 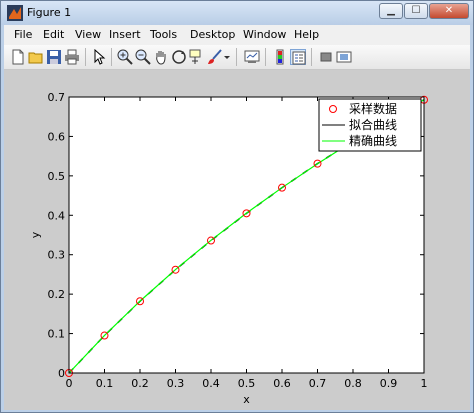 I want to click on legend-label-exact: 精确曲线, so click(x=373, y=141).